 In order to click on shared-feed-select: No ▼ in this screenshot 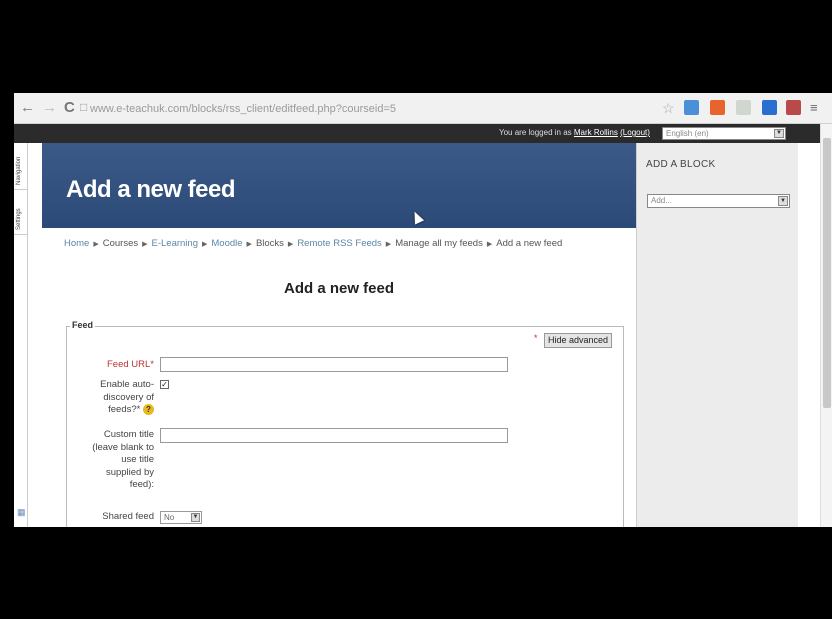, I will do `click(181, 517)`.